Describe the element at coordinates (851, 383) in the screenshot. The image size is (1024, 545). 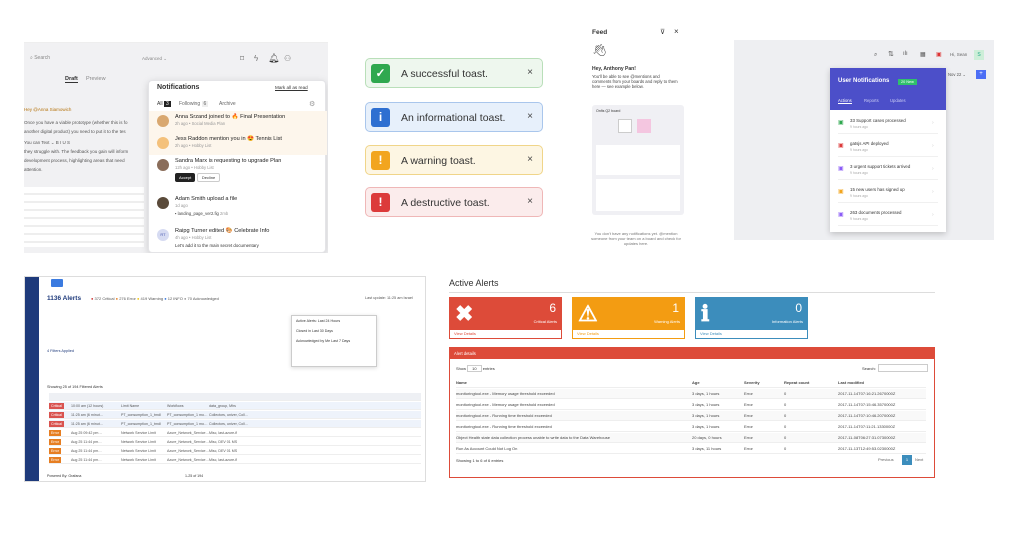
I see `column-header: Last modified` at that location.